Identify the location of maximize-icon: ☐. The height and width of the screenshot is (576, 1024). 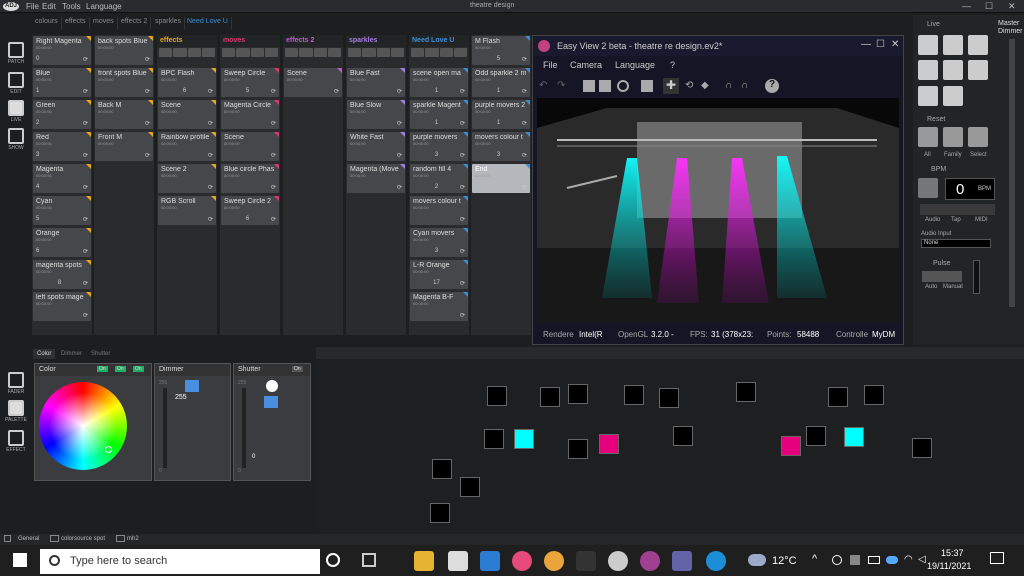
(989, 6).